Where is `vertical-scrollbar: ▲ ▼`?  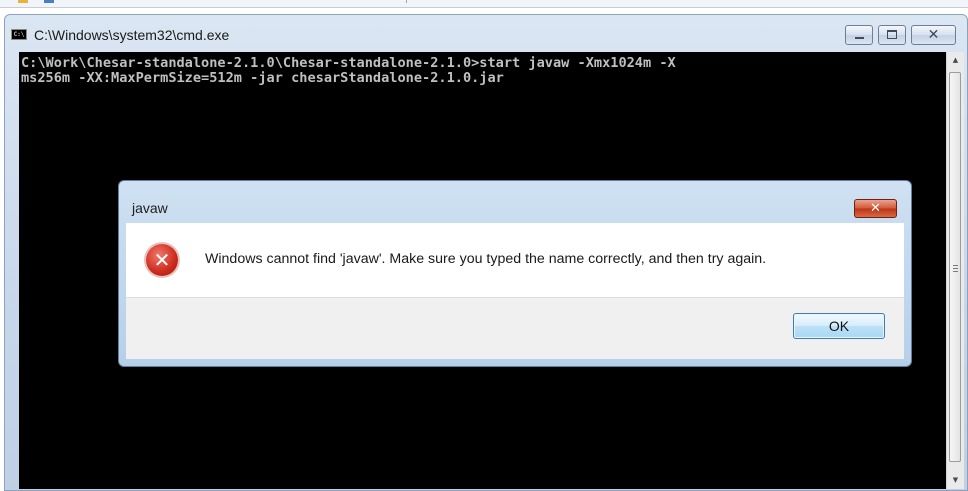 vertical-scrollbar: ▲ ▼ is located at coordinates (955, 270).